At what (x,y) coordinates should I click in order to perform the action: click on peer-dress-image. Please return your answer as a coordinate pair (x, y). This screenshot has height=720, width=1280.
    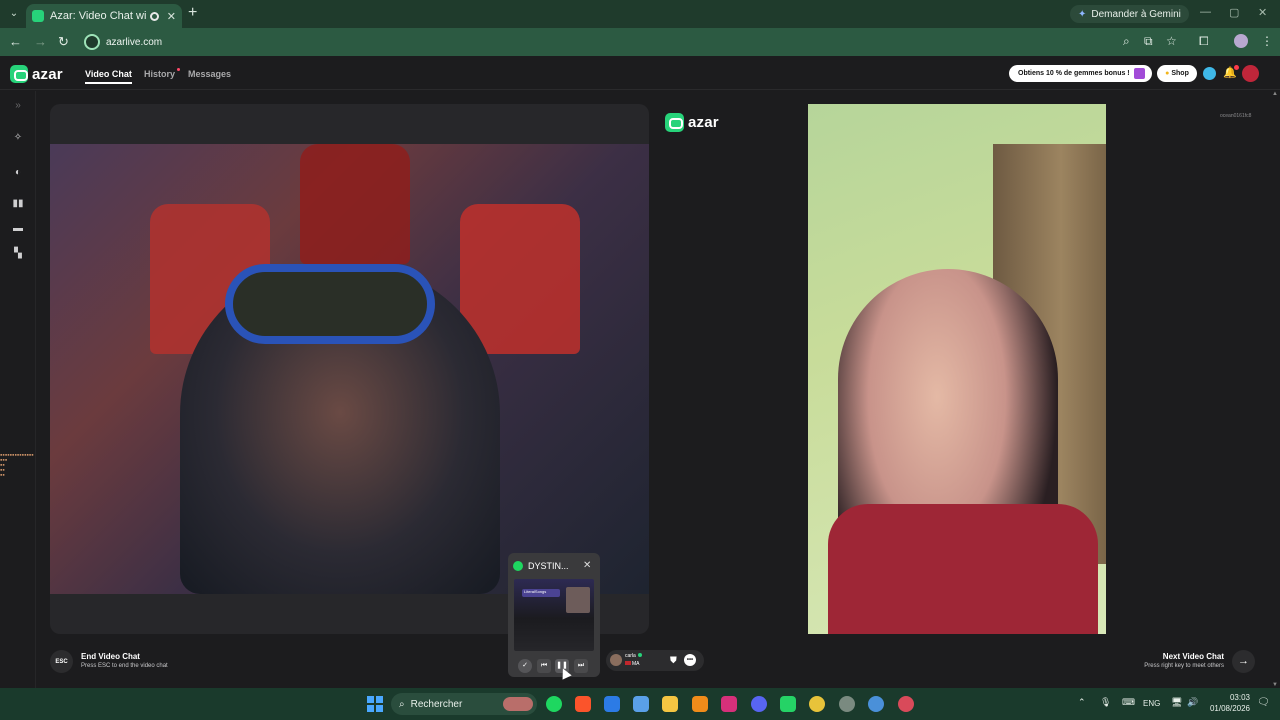
    Looking at the image, I should click on (963, 569).